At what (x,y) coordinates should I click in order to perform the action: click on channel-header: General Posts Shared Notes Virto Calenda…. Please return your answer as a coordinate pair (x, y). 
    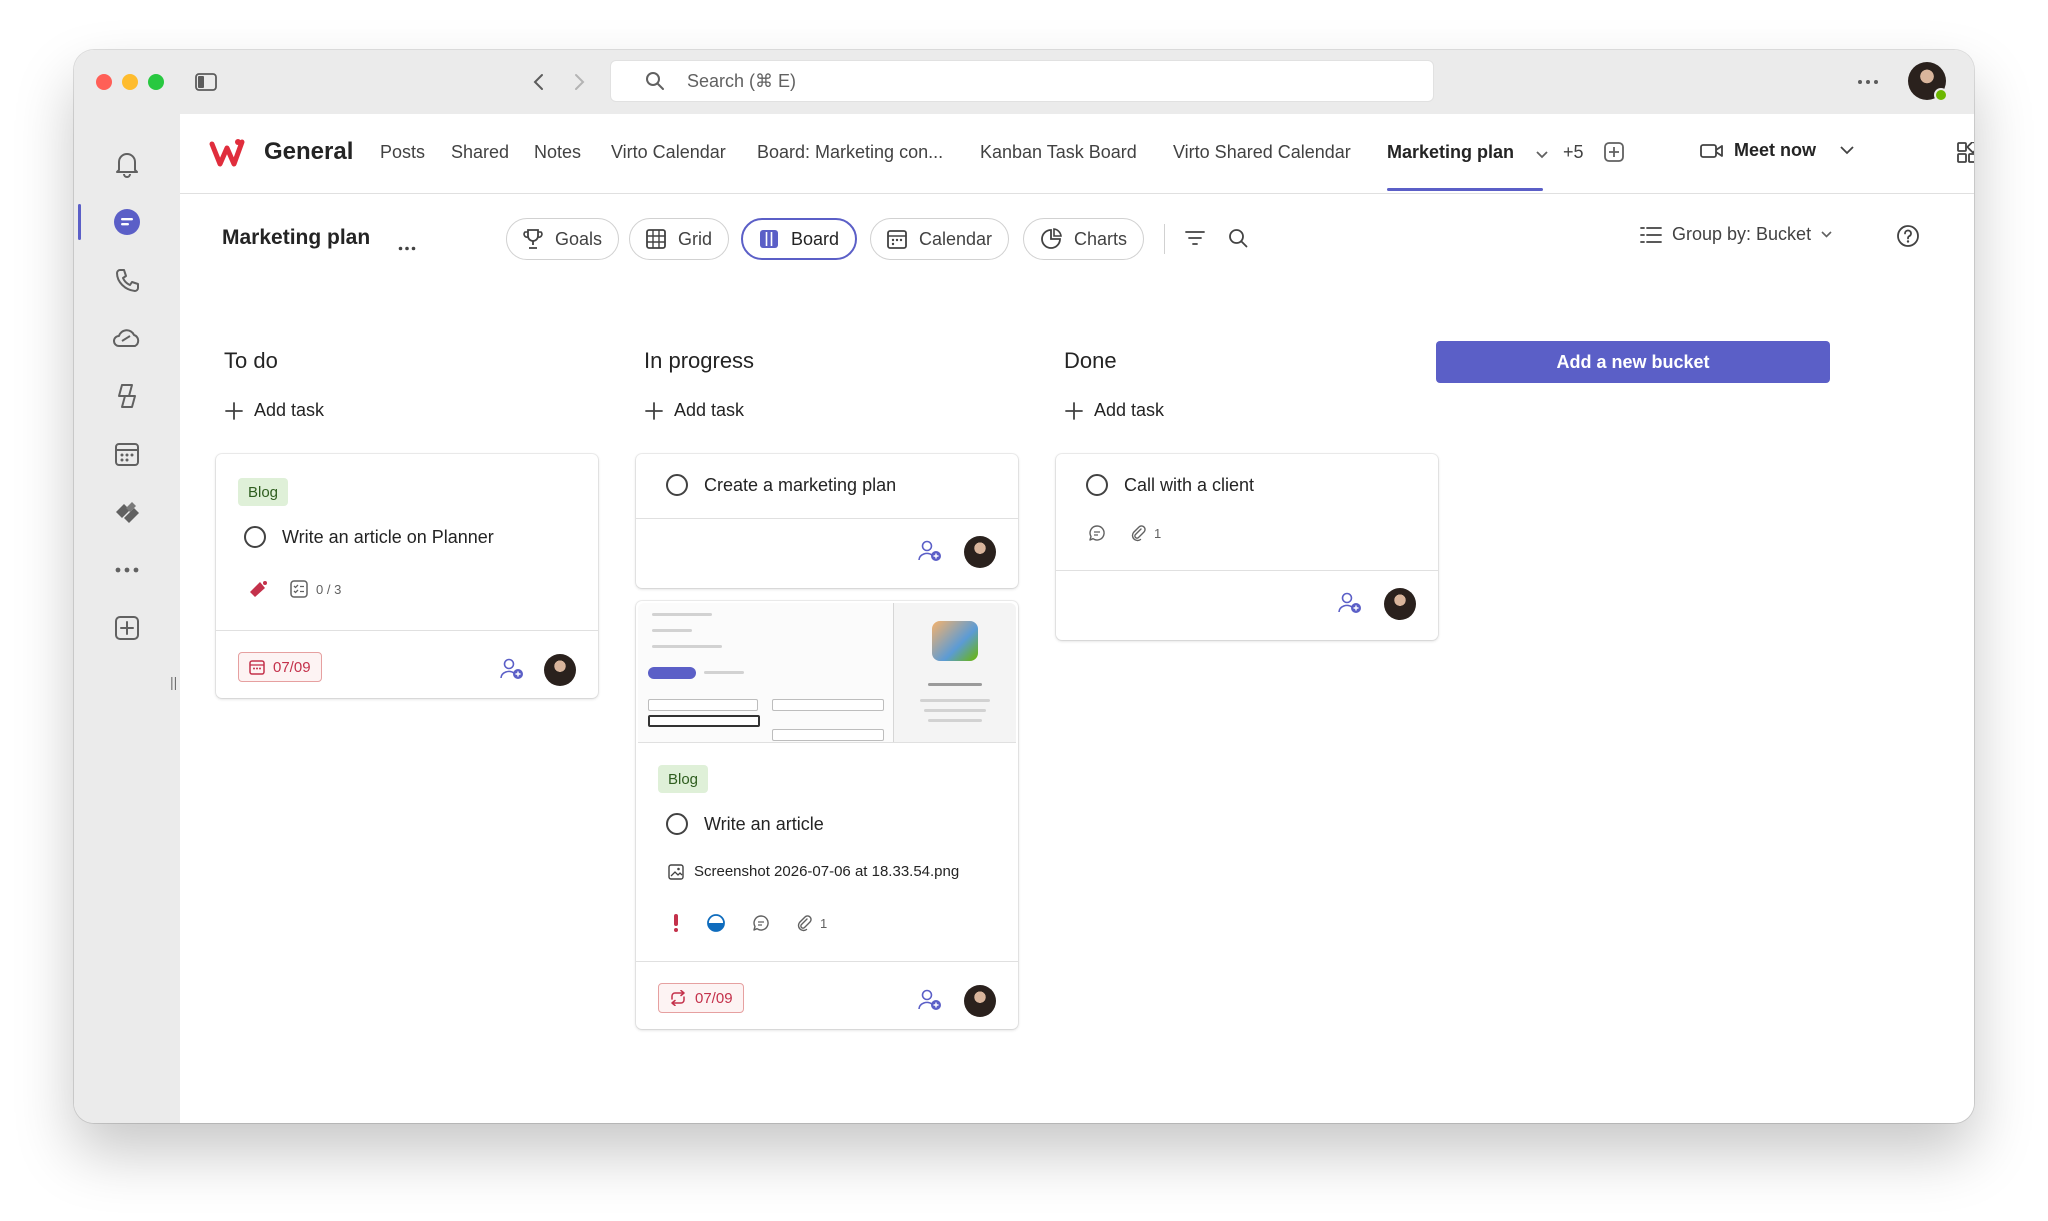
    Looking at the image, I should click on (1077, 154).